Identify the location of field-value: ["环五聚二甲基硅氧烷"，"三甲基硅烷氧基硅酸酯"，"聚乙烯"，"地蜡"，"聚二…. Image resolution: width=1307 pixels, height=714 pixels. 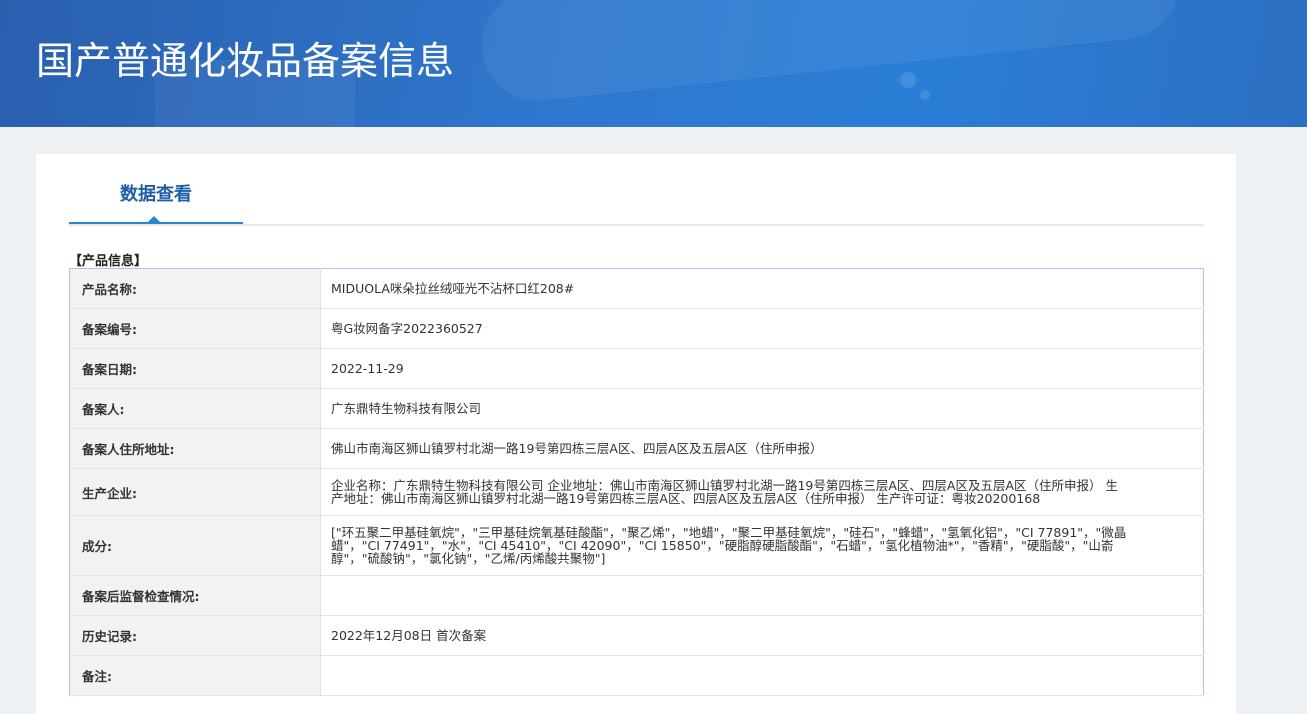
(762, 545).